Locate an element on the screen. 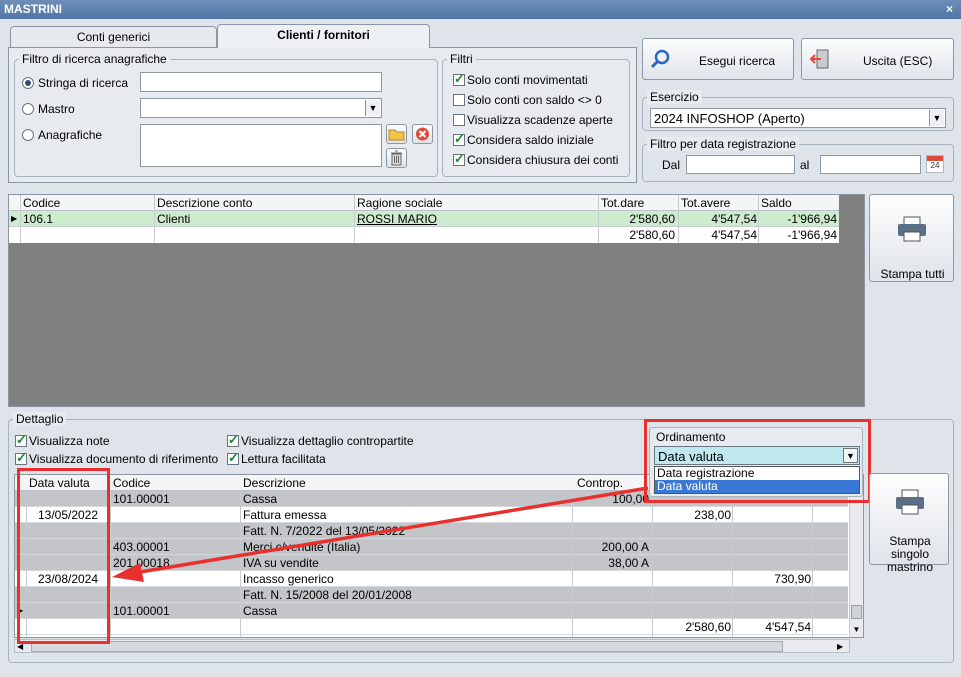 The image size is (961, 677). annotation-arrow is located at coordinates (380, 534).